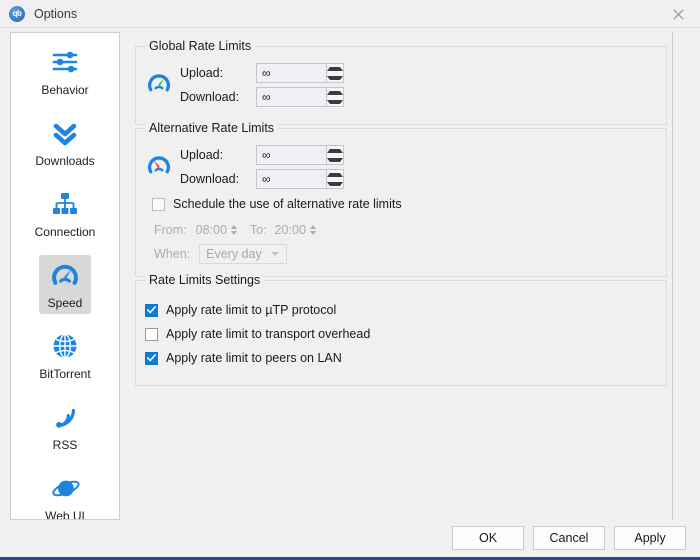 This screenshot has height=560, width=700. Describe the element at coordinates (65, 303) in the screenshot. I see `sidebar-item-label: Speed` at that location.